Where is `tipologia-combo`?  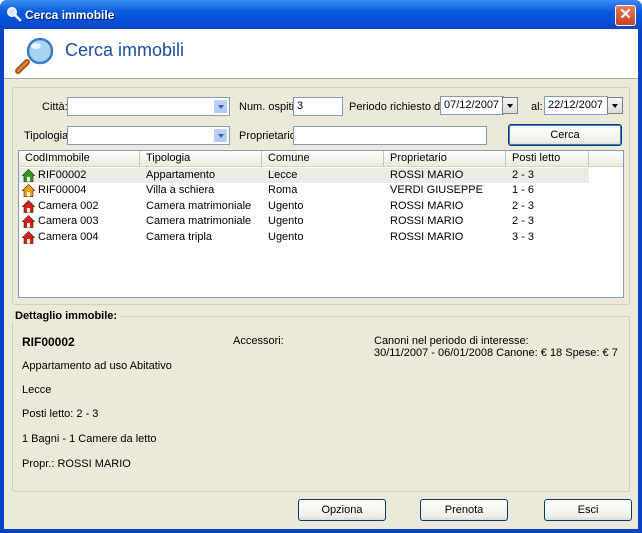
tipologia-combo is located at coordinates (148, 135).